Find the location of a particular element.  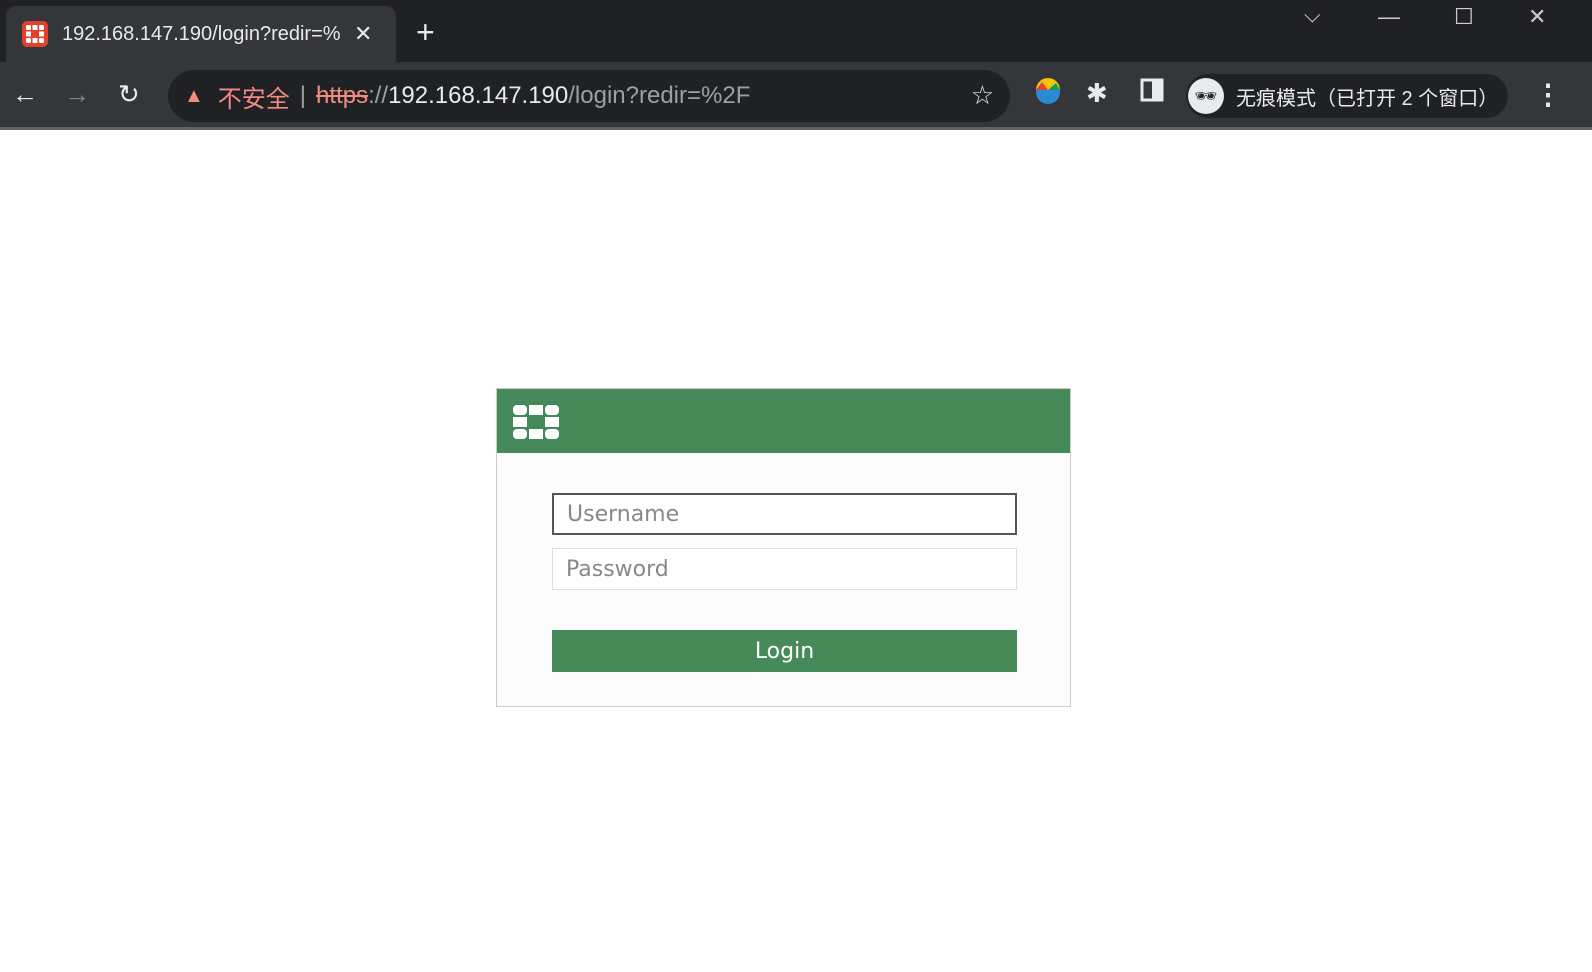

new-tab-button: + is located at coordinates (425, 32).